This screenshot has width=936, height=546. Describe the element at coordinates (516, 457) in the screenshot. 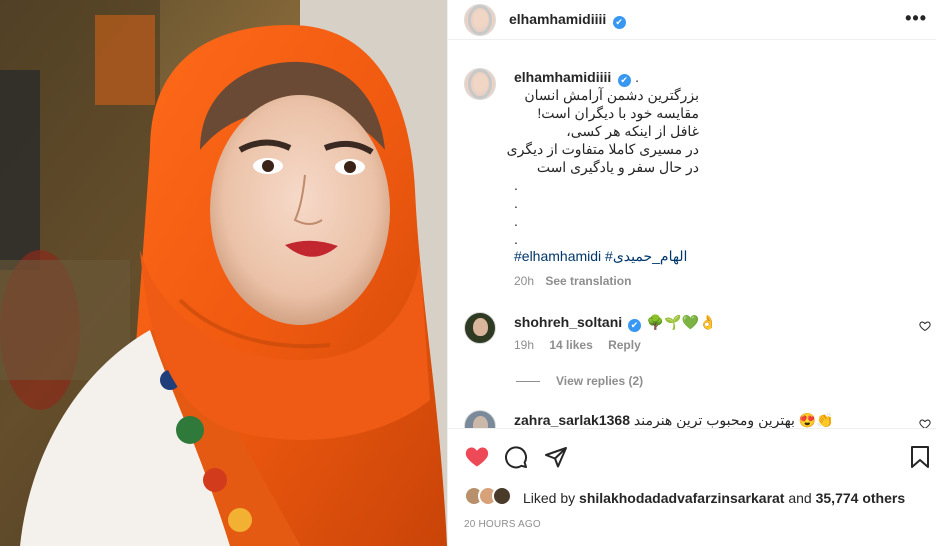

I see `comment-icon` at that location.